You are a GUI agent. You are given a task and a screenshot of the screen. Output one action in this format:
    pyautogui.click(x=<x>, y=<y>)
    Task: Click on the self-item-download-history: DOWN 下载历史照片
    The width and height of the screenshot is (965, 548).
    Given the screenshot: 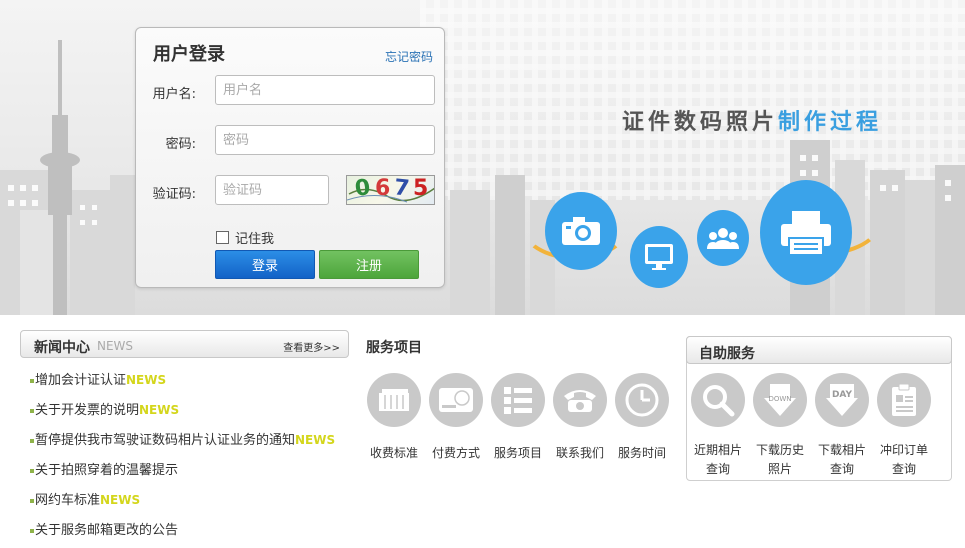 What is the action you would take?
    pyautogui.click(x=780, y=426)
    